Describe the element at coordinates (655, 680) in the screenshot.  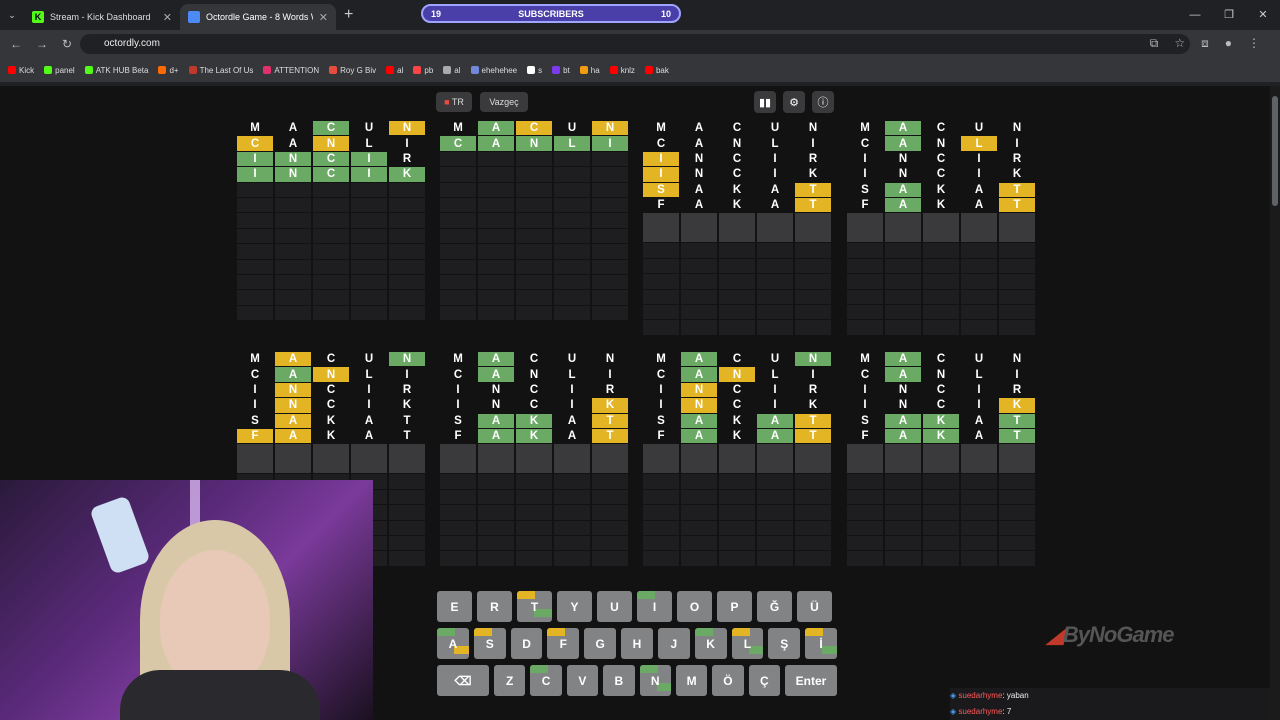
I see `key-n: N` at that location.